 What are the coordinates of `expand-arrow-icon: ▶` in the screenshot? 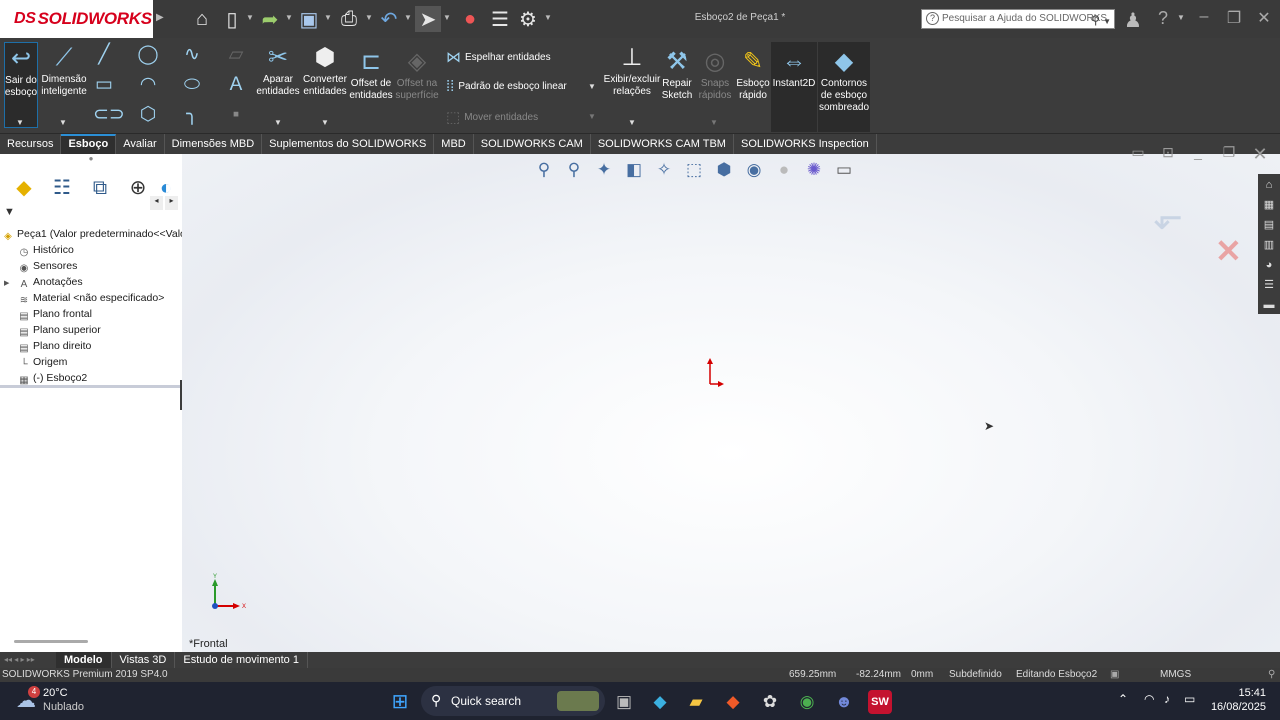 It's located at (11, 283).